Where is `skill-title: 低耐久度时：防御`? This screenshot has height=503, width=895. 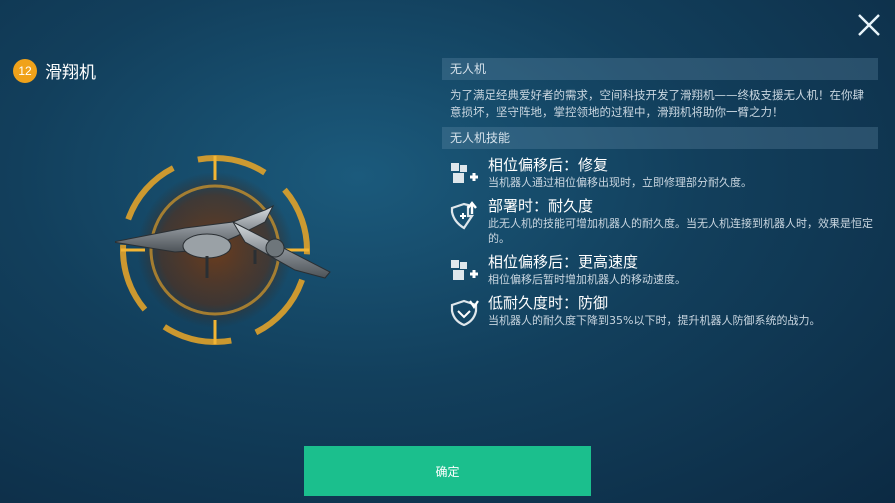 skill-title: 低耐久度时：防御 is located at coordinates (548, 303).